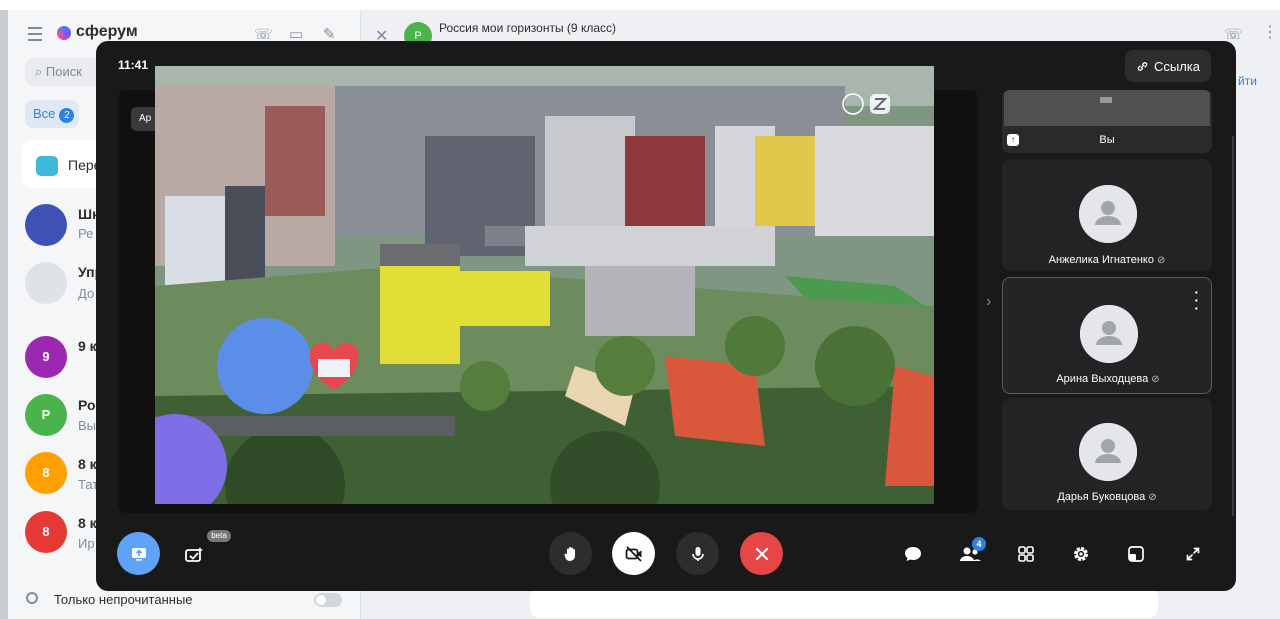 Image resolution: width=1280 pixels, height=619 pixels. I want to click on picture-in-picture-icon, so click(1136, 554).